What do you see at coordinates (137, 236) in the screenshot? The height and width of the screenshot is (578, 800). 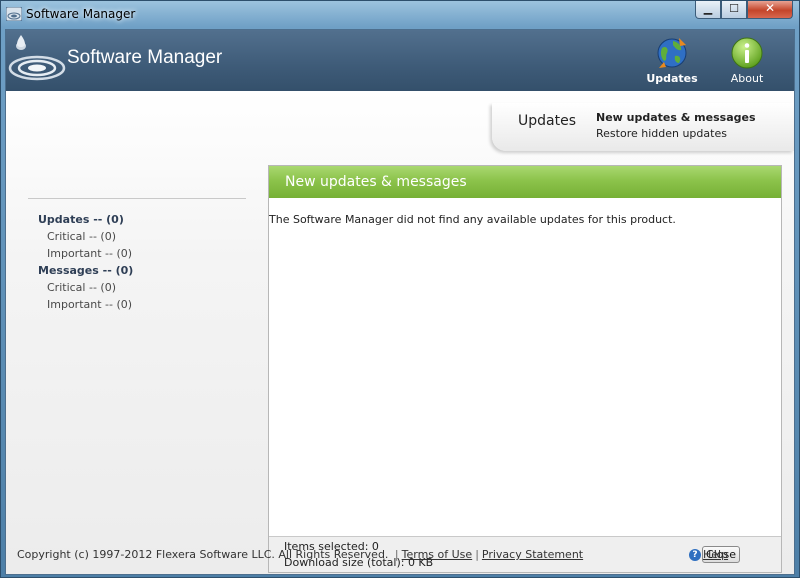 I see `sidebar-item-updates-critical: Critical -- (0)` at bounding box center [137, 236].